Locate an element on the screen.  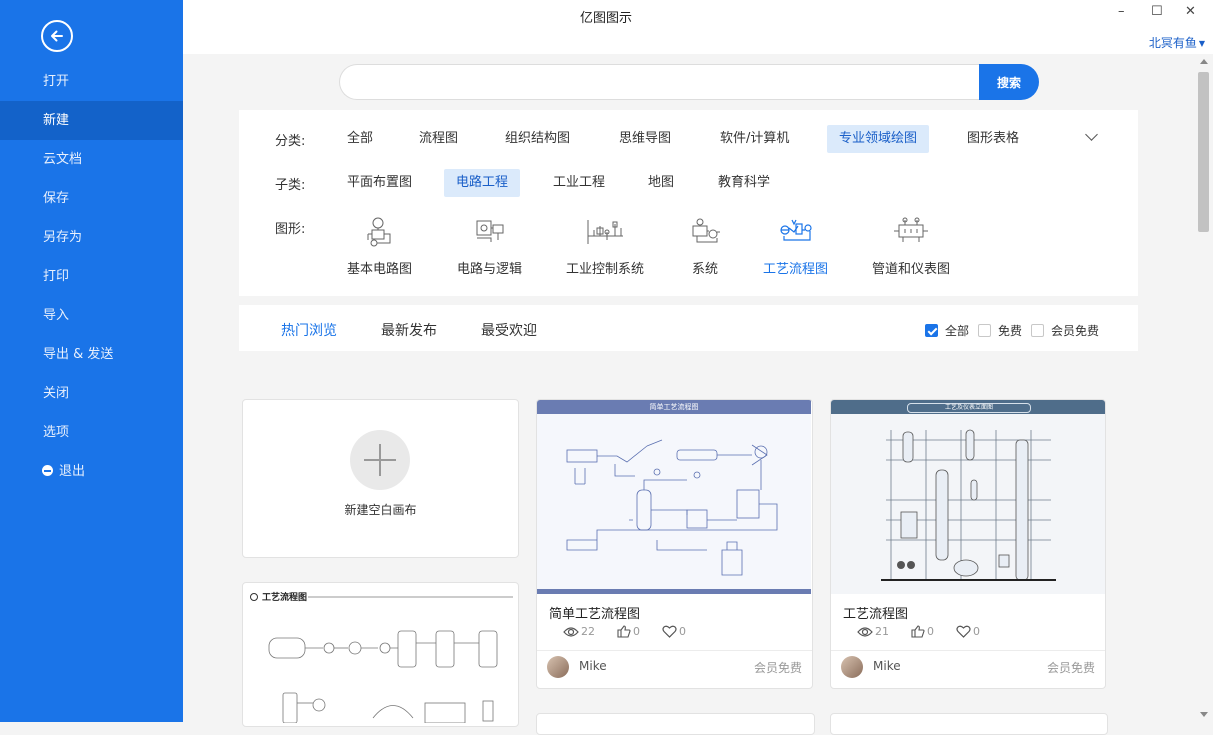
sidebar-item-export-send: 导出 & 发送 is located at coordinates (91, 354).